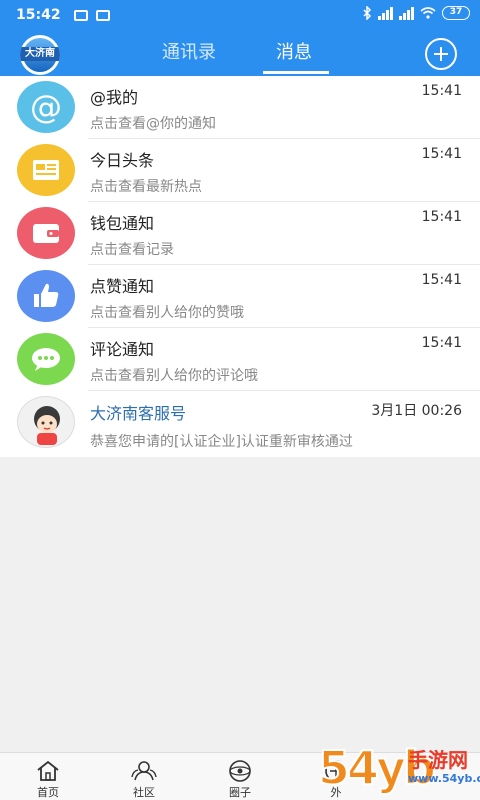 The image size is (480, 800). I want to click on wifi-icon, so click(428, 13).